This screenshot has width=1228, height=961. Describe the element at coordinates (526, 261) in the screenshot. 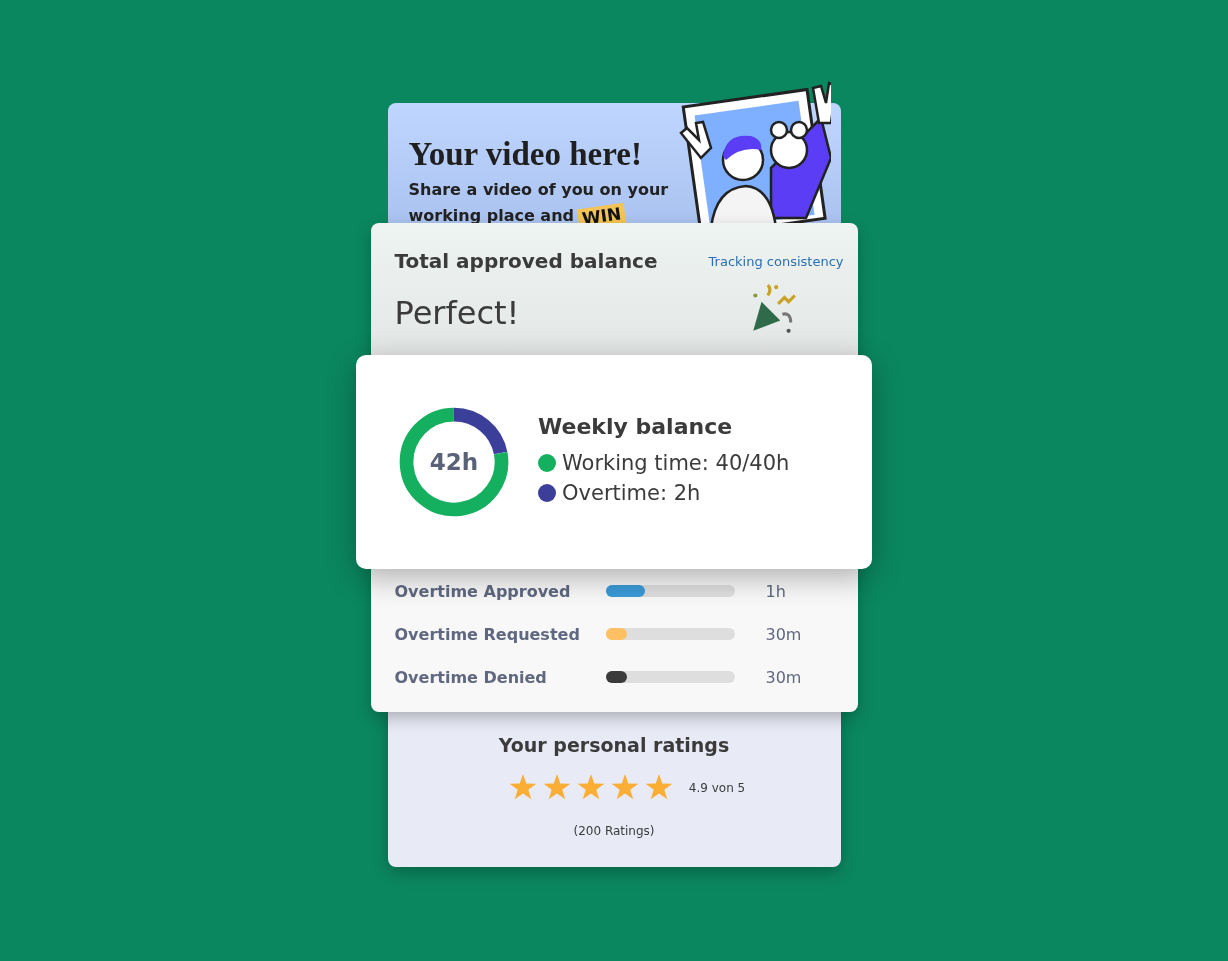

I see `balance-title: Total approved balance` at that location.